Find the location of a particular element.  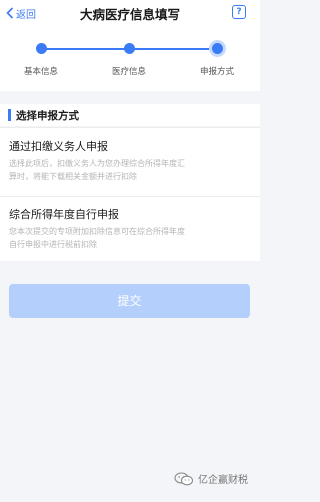

page-title: 大病医疗信息填写 is located at coordinates (129, 14).